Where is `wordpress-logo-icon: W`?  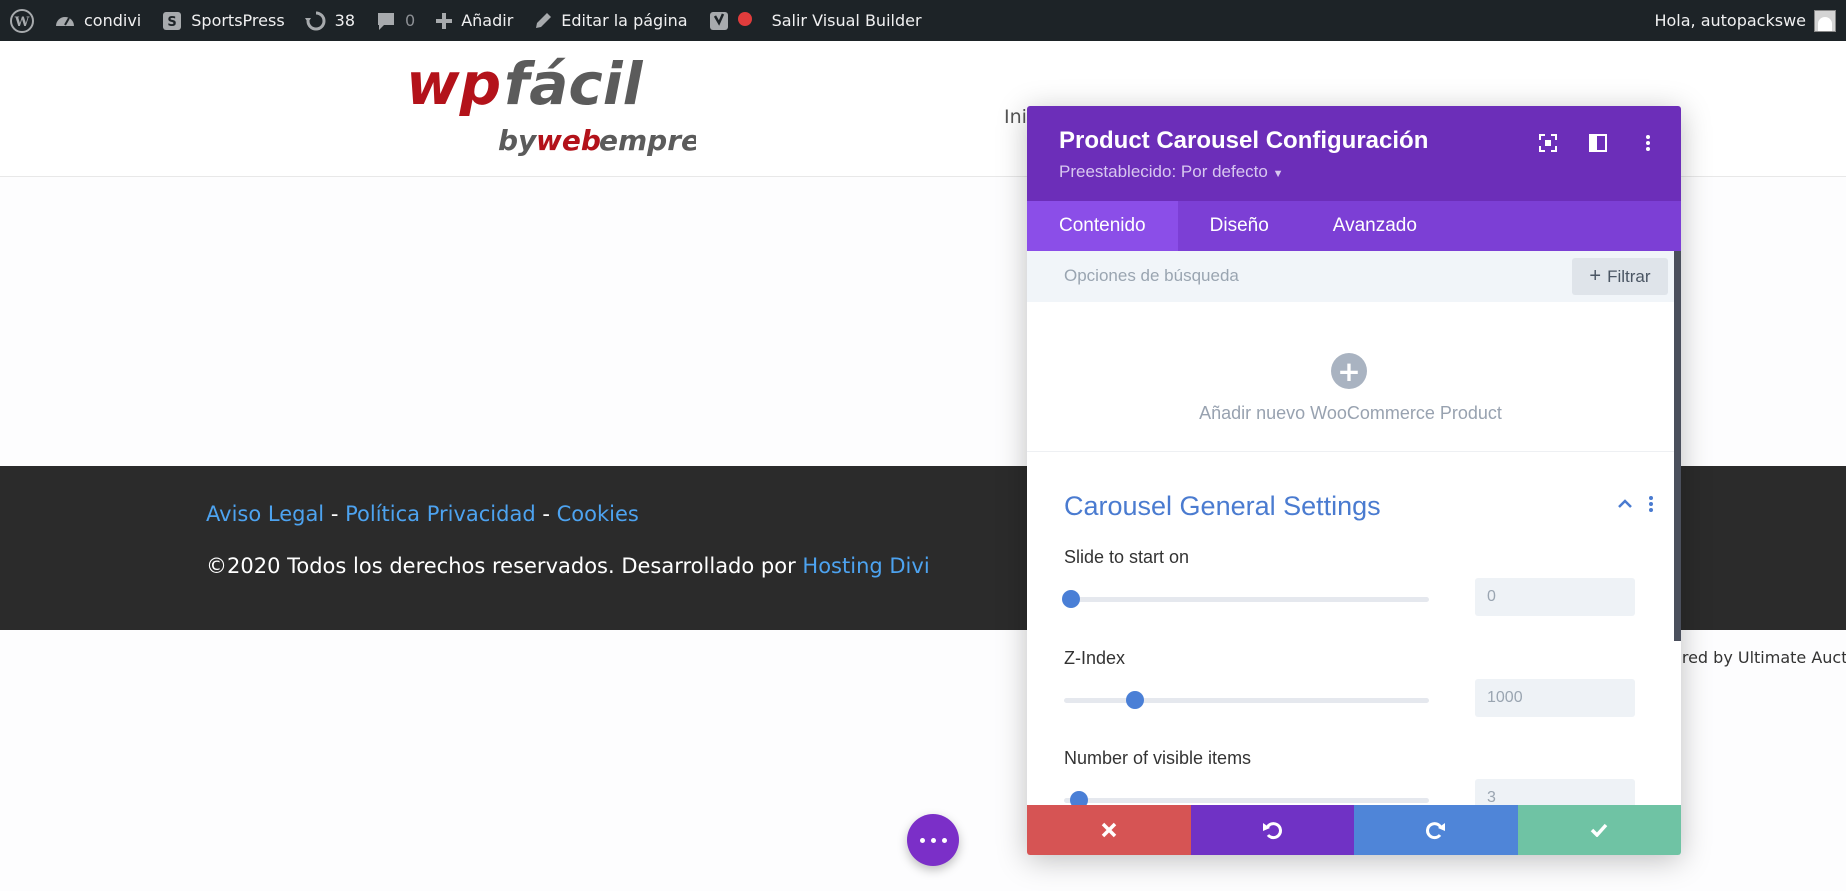
wordpress-logo-icon: W is located at coordinates (22, 20).